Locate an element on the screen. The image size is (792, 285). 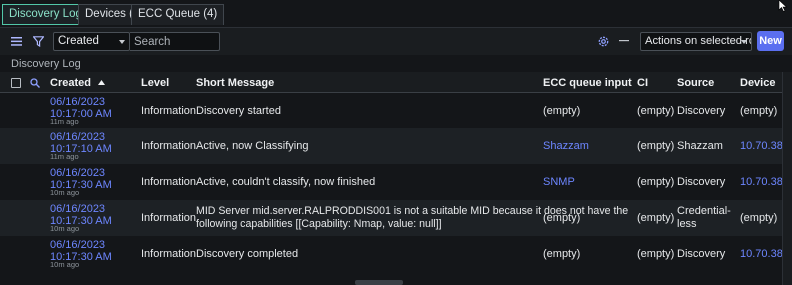
gear-icon is located at coordinates (603, 41).